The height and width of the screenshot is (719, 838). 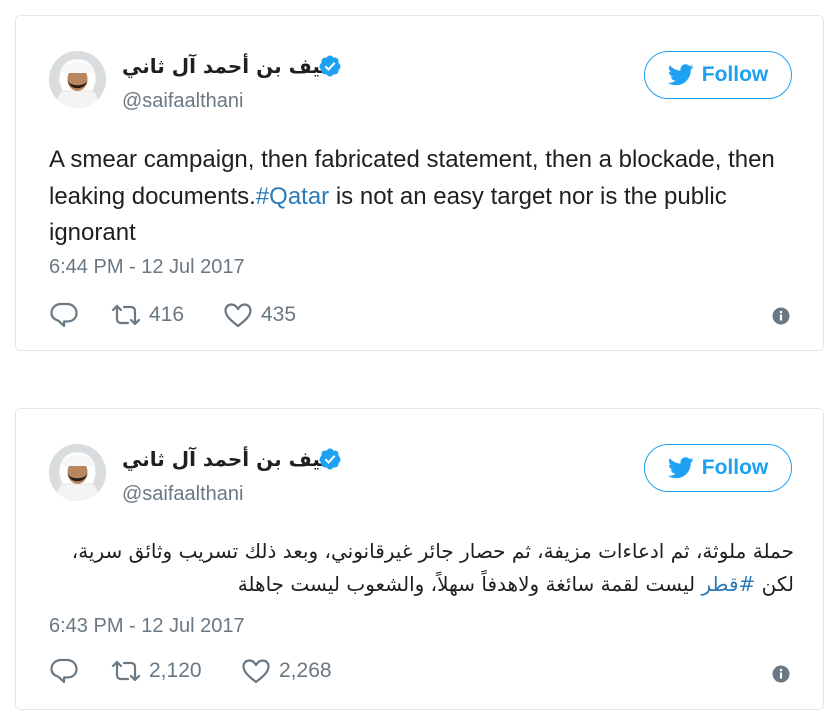 I want to click on retweet-button: 2,120, so click(x=175, y=671).